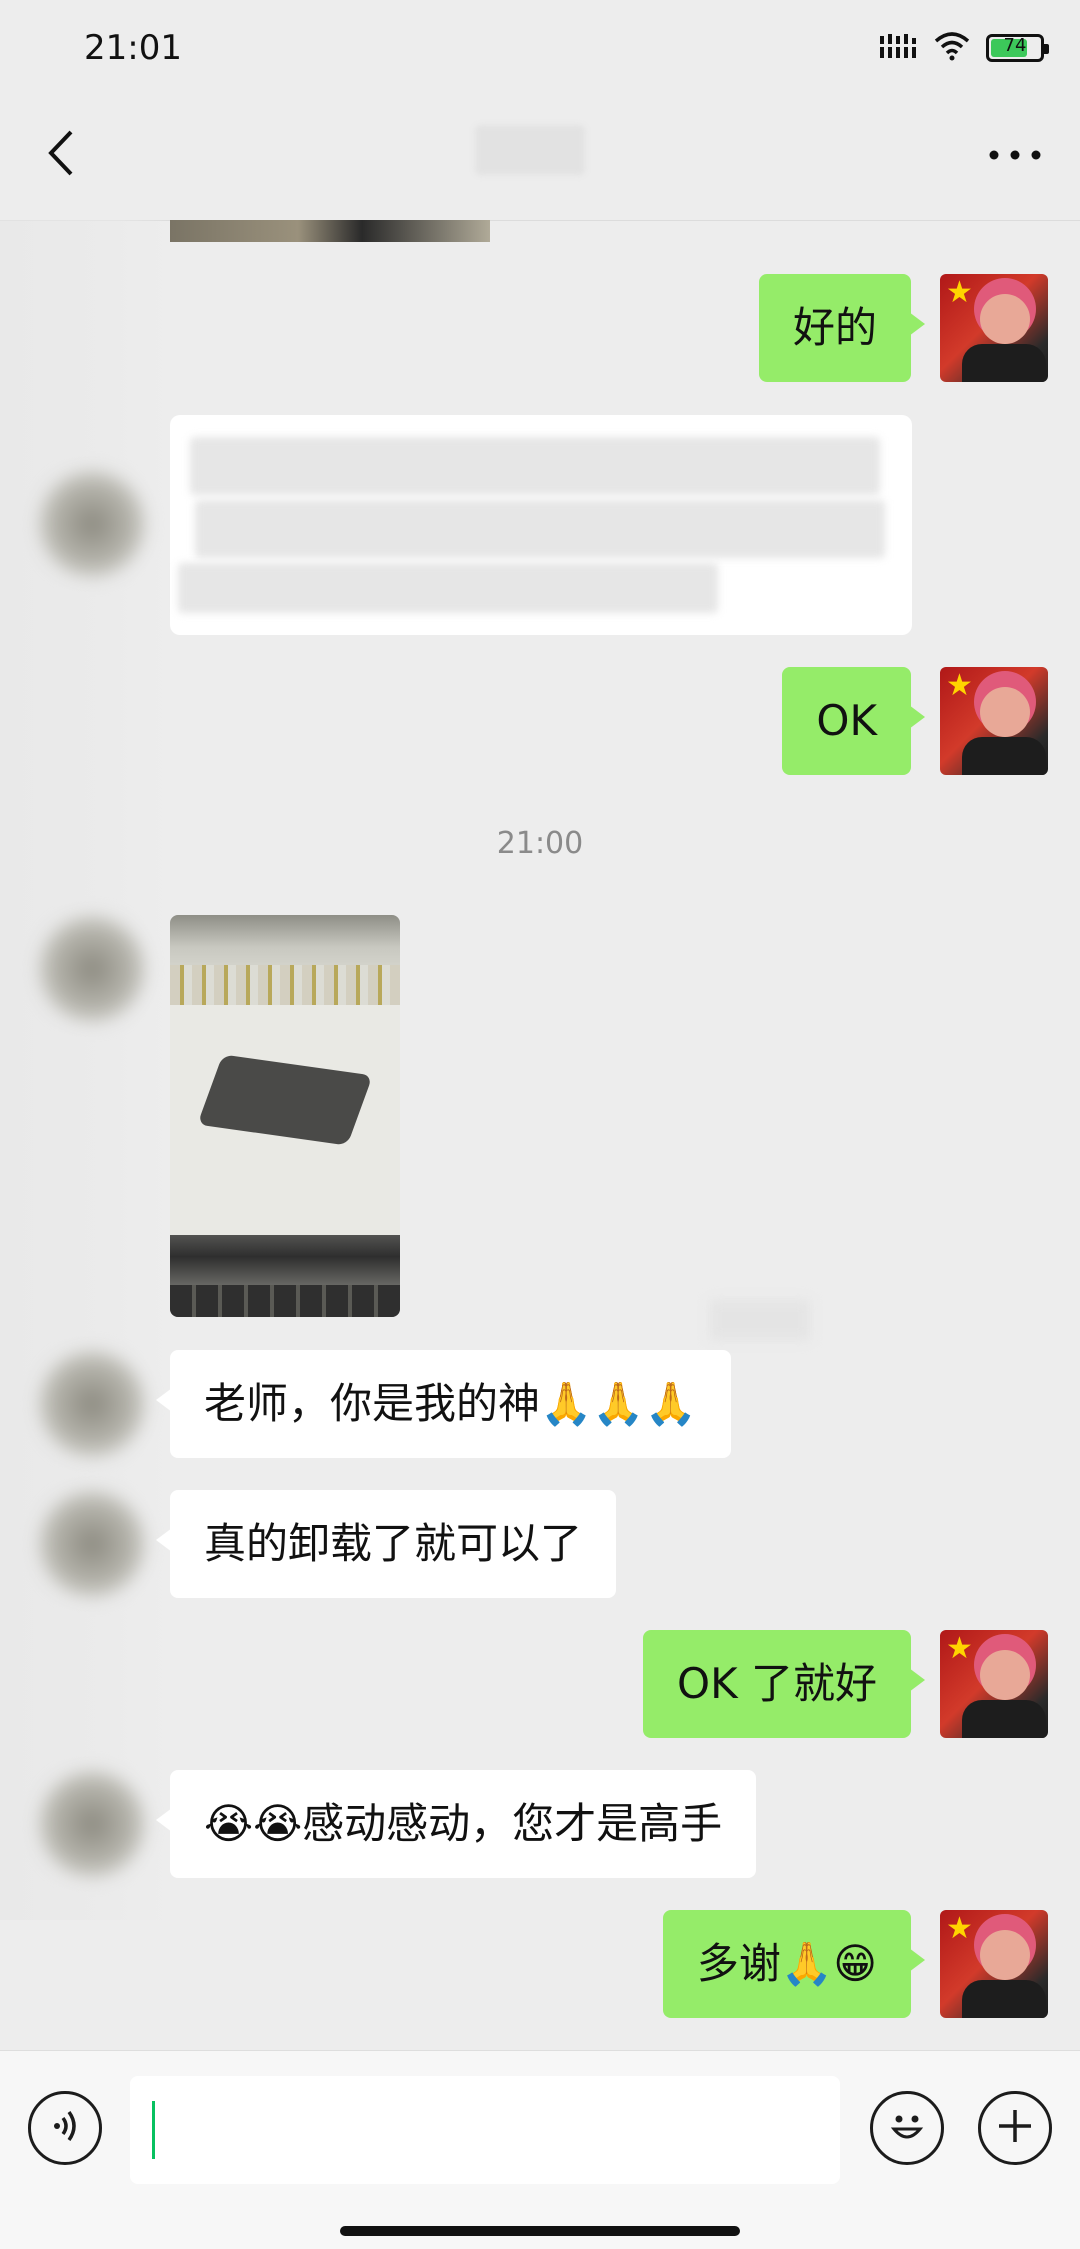 This screenshot has height=2249, width=1080. I want to click on my-message-bubble: OK 了就好, so click(784, 1684).